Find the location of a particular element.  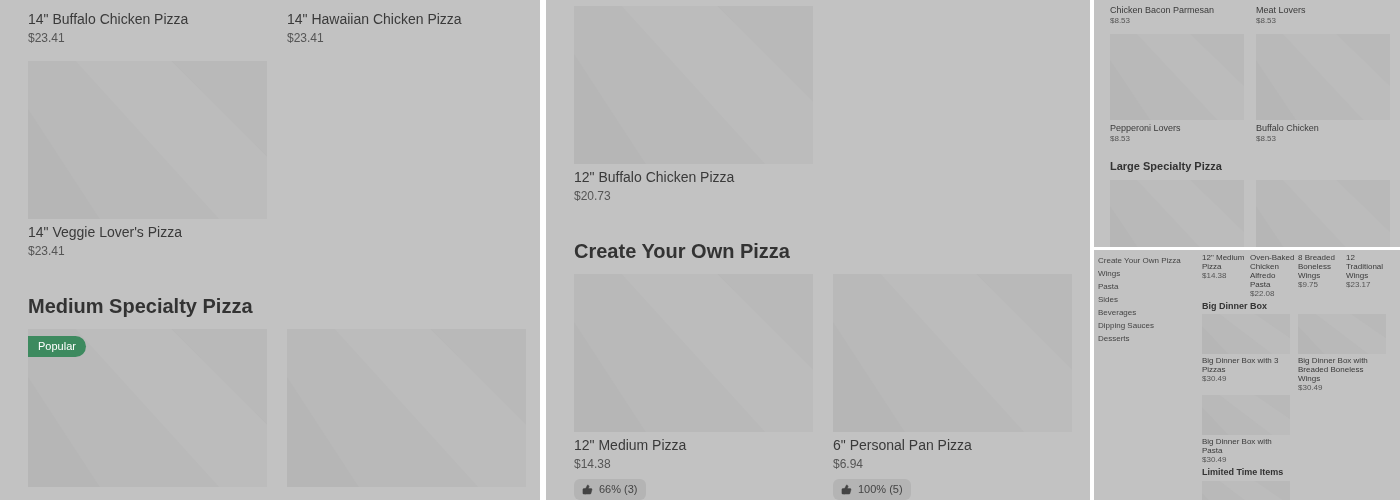

category-link: Desserts is located at coordinates (1139, 338).